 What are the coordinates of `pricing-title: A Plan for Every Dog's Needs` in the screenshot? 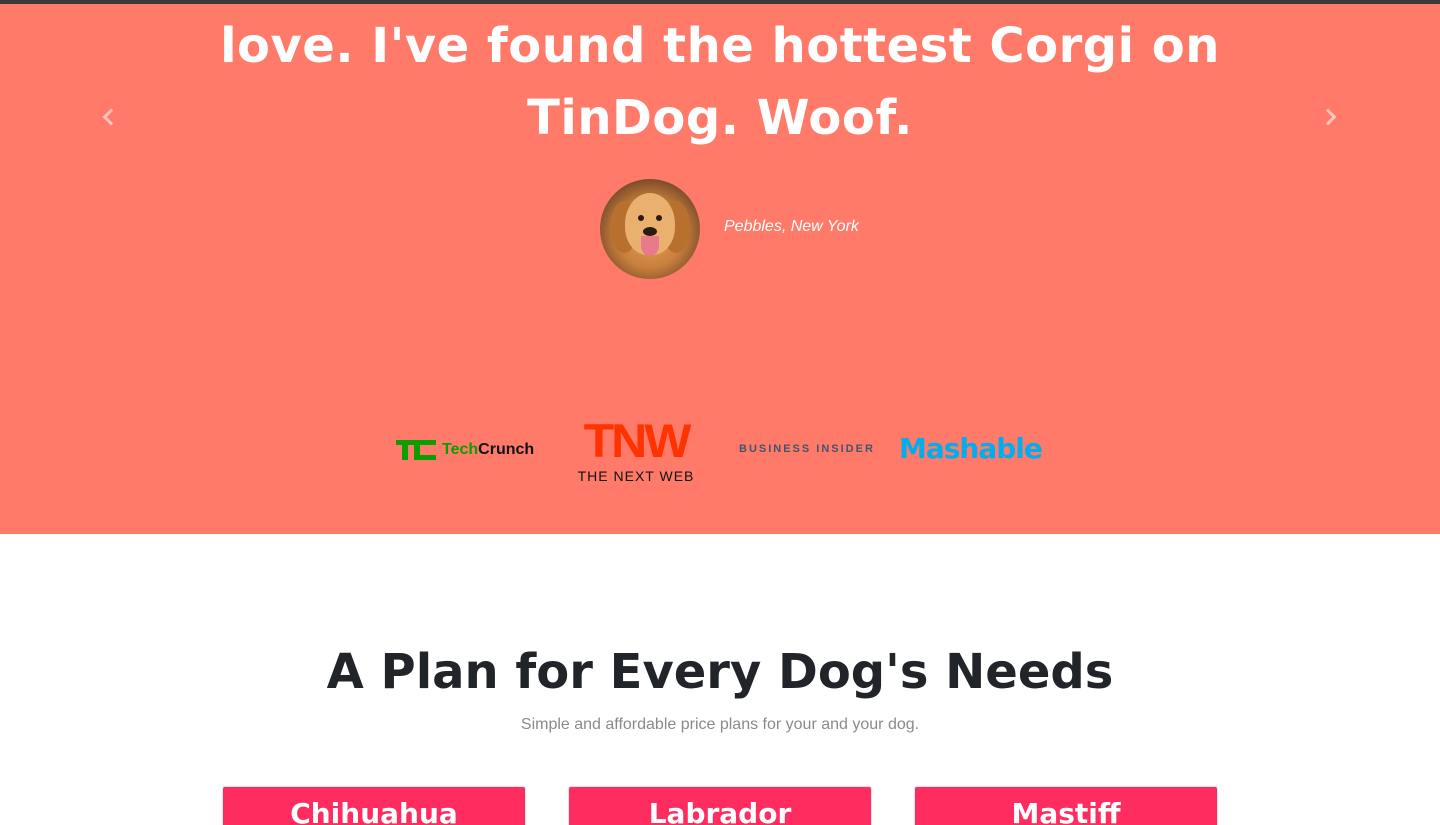 It's located at (720, 672).